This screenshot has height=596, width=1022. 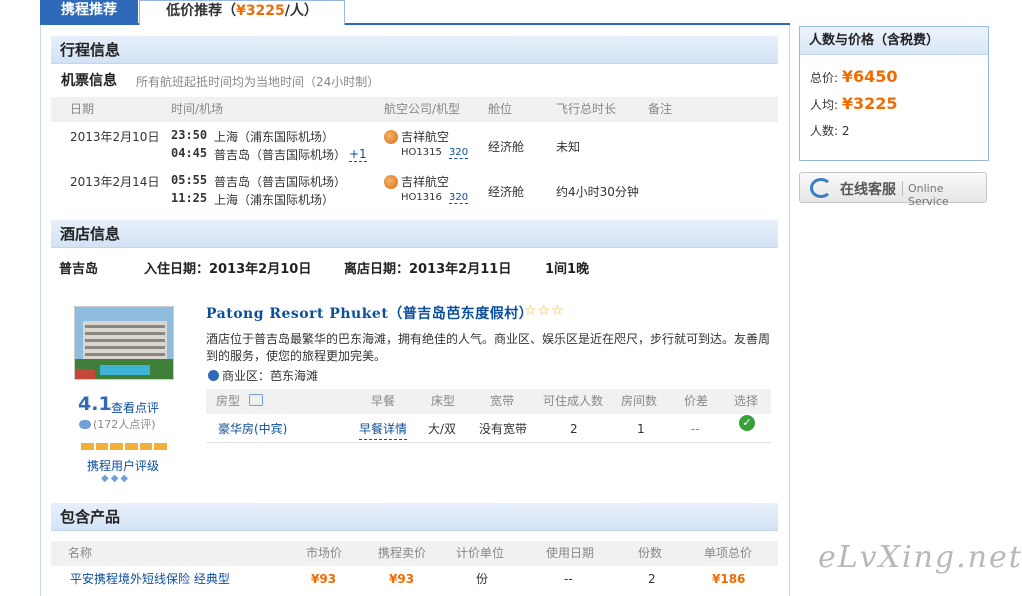 I want to click on product-qty: 2, so click(x=652, y=579).